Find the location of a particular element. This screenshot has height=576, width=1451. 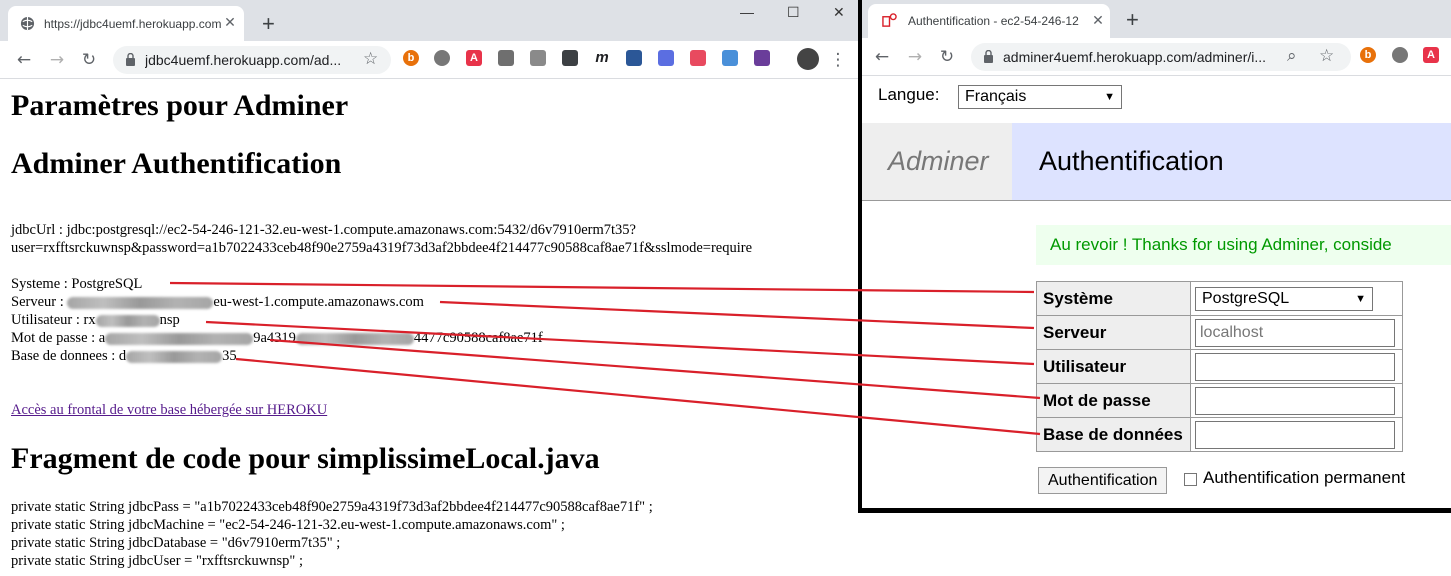

address-bar: jdbc4uemf.herokuapp.com/ad... ☆ is located at coordinates (252, 60).